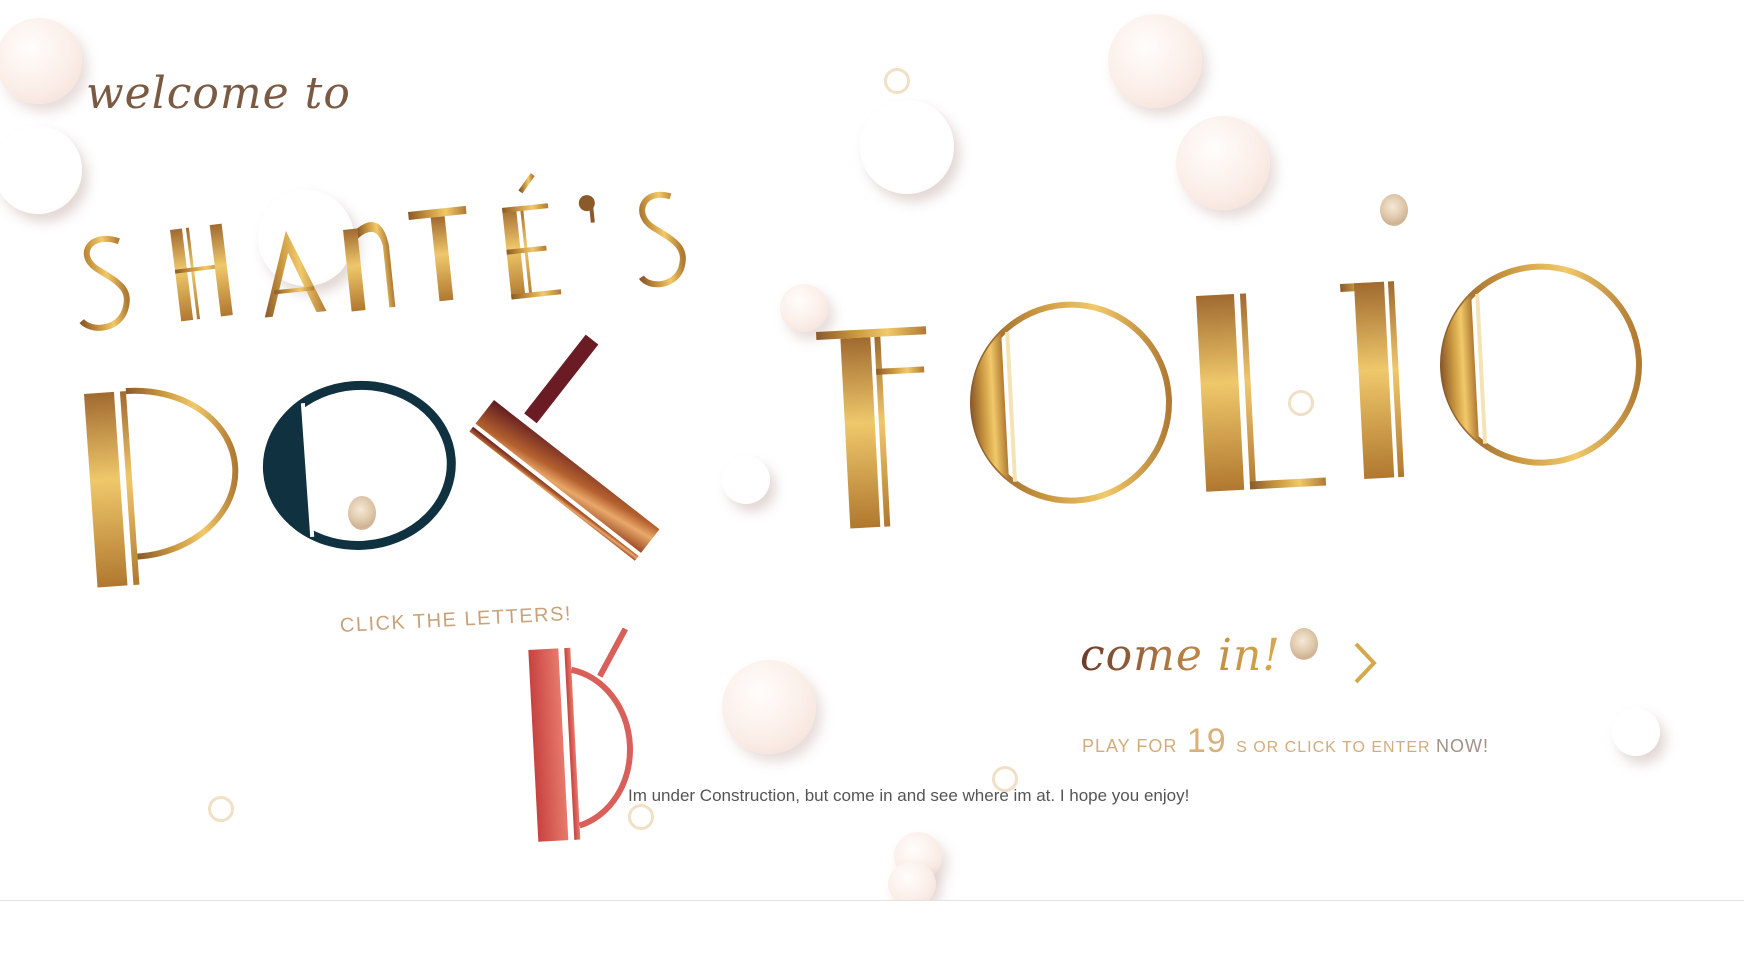 The width and height of the screenshot is (1744, 974). What do you see at coordinates (586, 209) in the screenshot?
I see `apostrophe` at bounding box center [586, 209].